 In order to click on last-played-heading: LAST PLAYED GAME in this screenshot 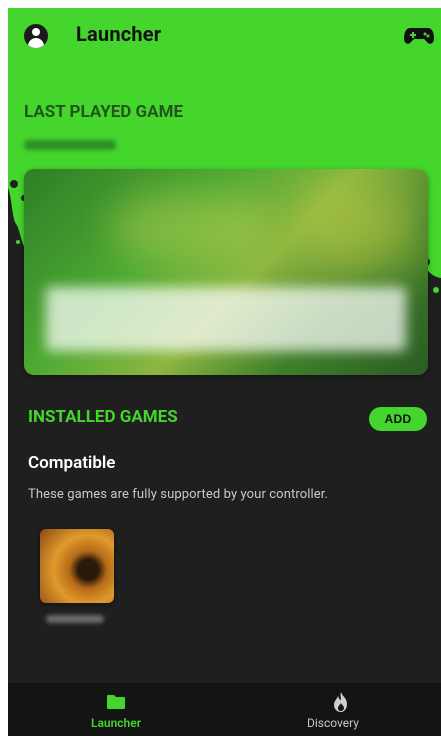, I will do `click(104, 112)`.